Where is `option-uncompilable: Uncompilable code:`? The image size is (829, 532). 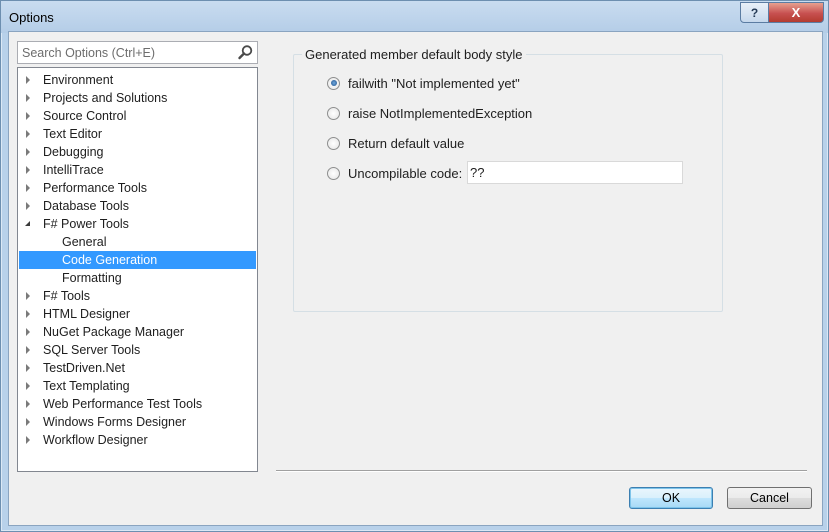 option-uncompilable: Uncompilable code: is located at coordinates (394, 173).